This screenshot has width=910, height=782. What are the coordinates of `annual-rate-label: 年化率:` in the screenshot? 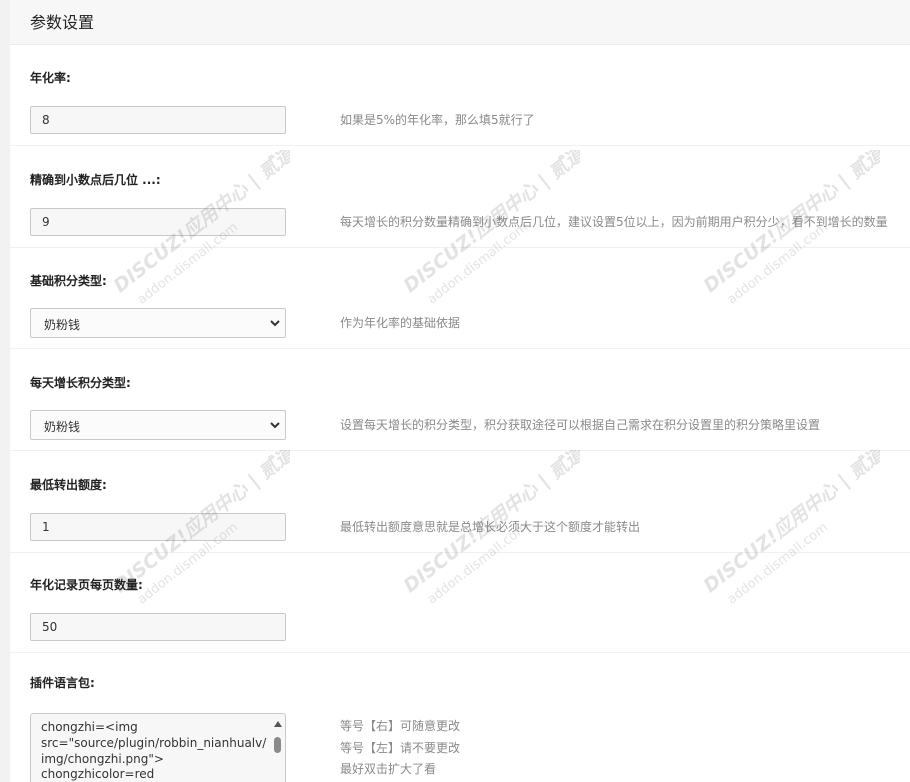 It's located at (50, 78).